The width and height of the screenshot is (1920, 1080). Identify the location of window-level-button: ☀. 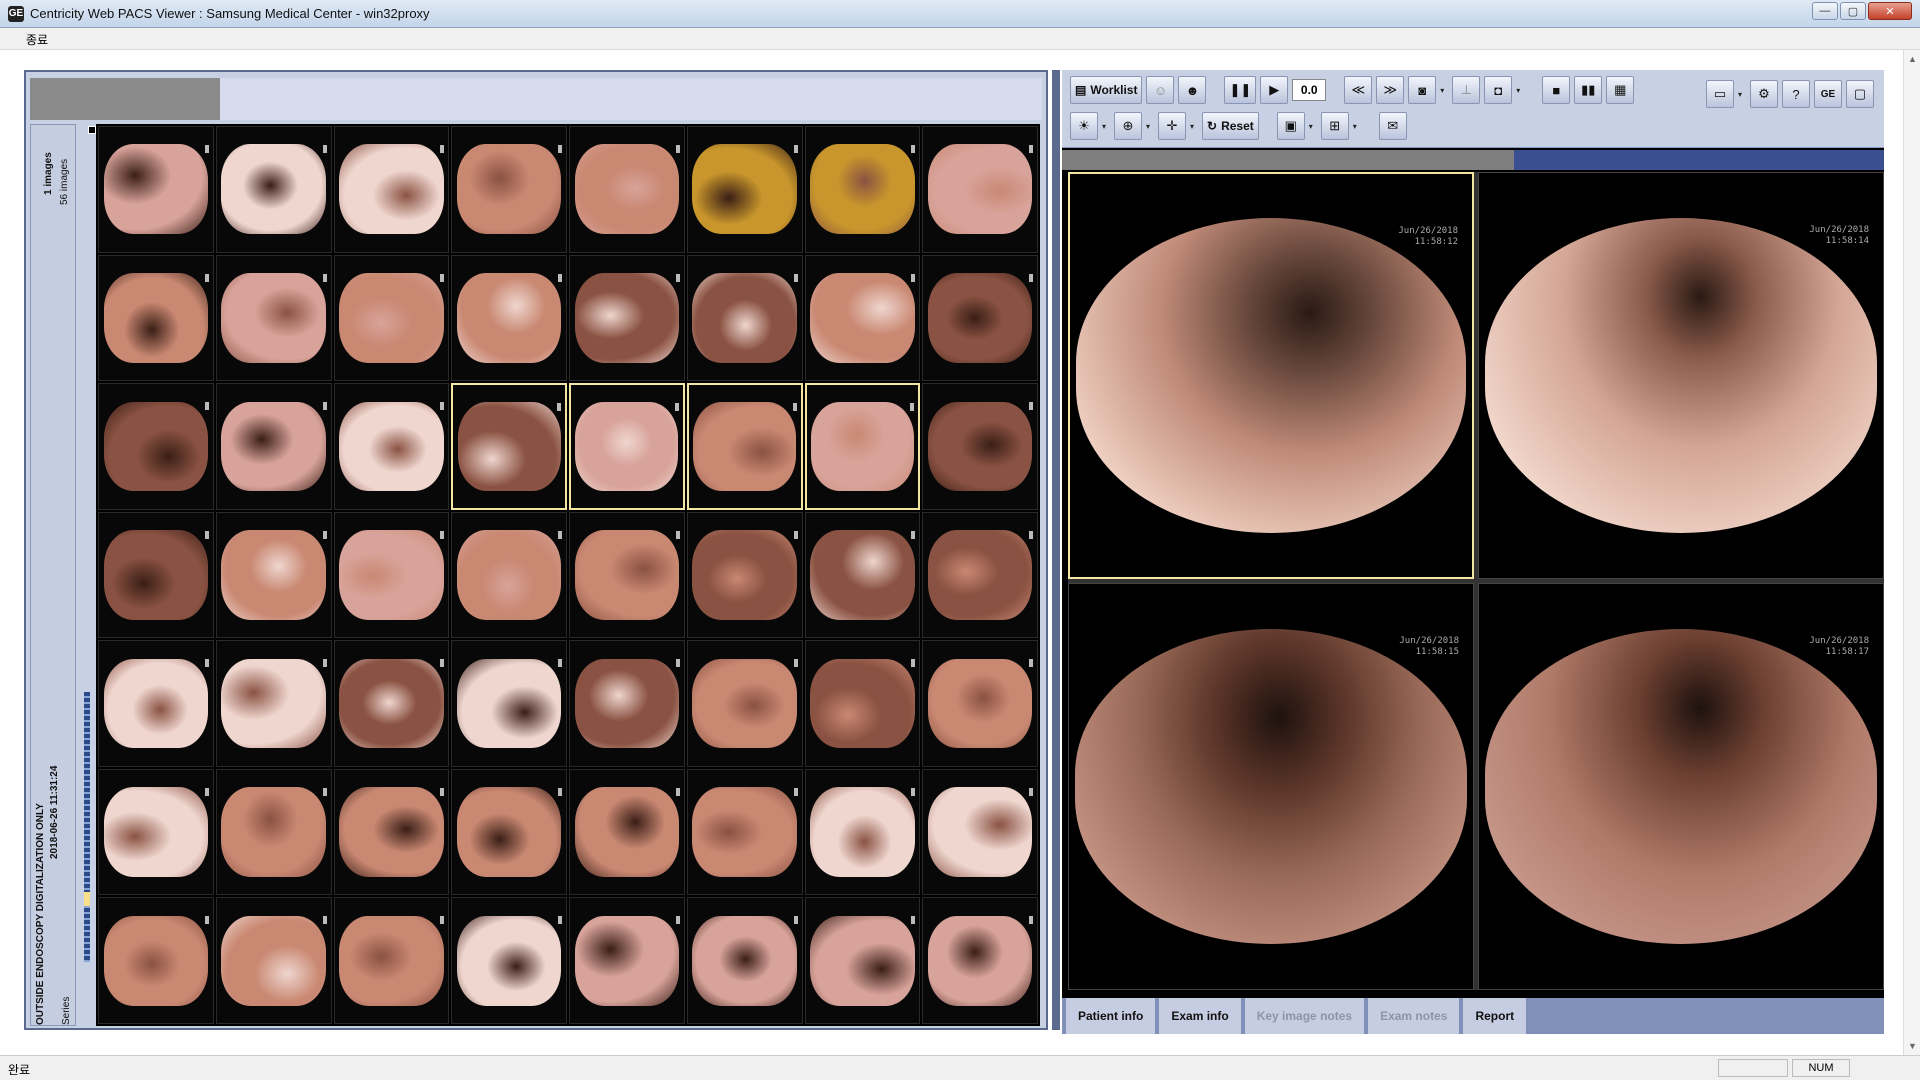
(1084, 126).